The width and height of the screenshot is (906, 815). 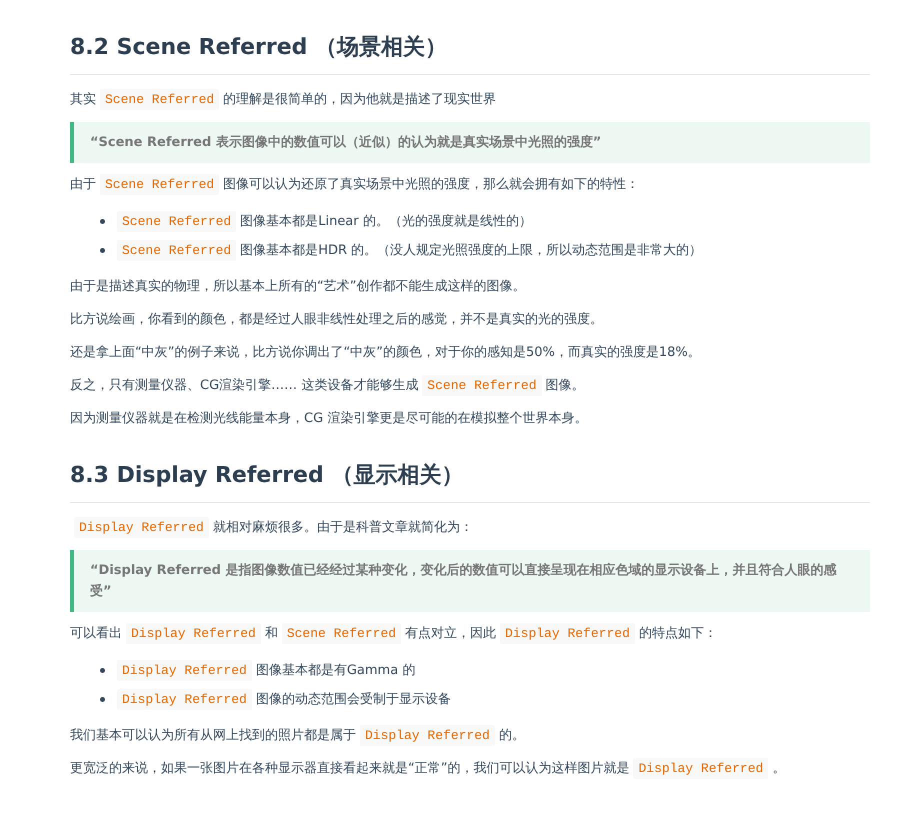 What do you see at coordinates (470, 100) in the screenshot?
I see `paragraph: 其实 Scene Referred 的理解是很简单的，因为他就是描述了现实世界` at bounding box center [470, 100].